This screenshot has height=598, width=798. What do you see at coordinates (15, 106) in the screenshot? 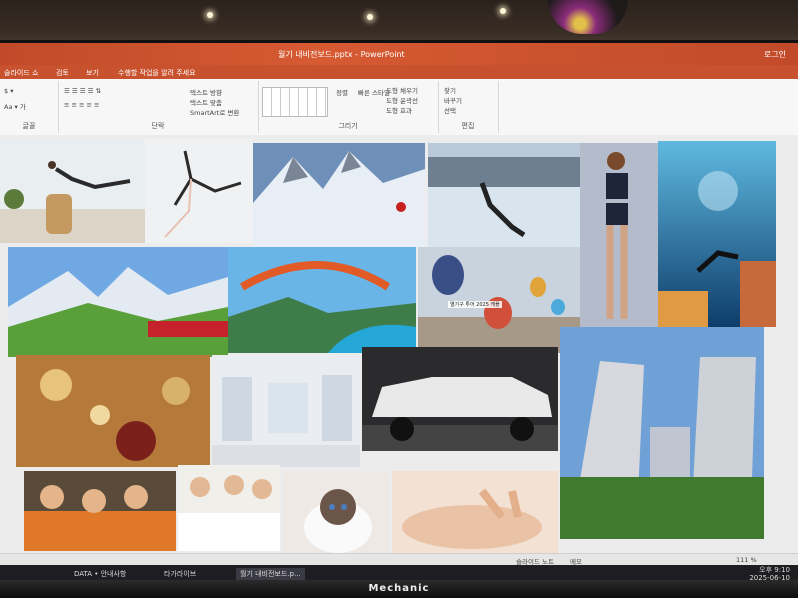
I see `font-format-icon: Aa ▾ 가` at bounding box center [15, 106].